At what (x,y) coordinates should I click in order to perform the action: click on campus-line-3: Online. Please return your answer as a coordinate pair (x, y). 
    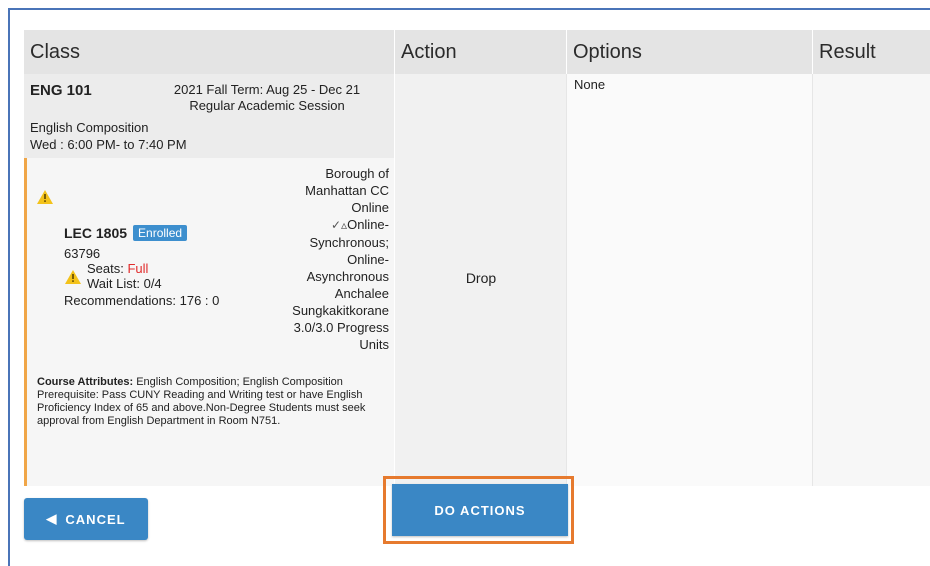
    Looking at the image, I should click on (370, 207).